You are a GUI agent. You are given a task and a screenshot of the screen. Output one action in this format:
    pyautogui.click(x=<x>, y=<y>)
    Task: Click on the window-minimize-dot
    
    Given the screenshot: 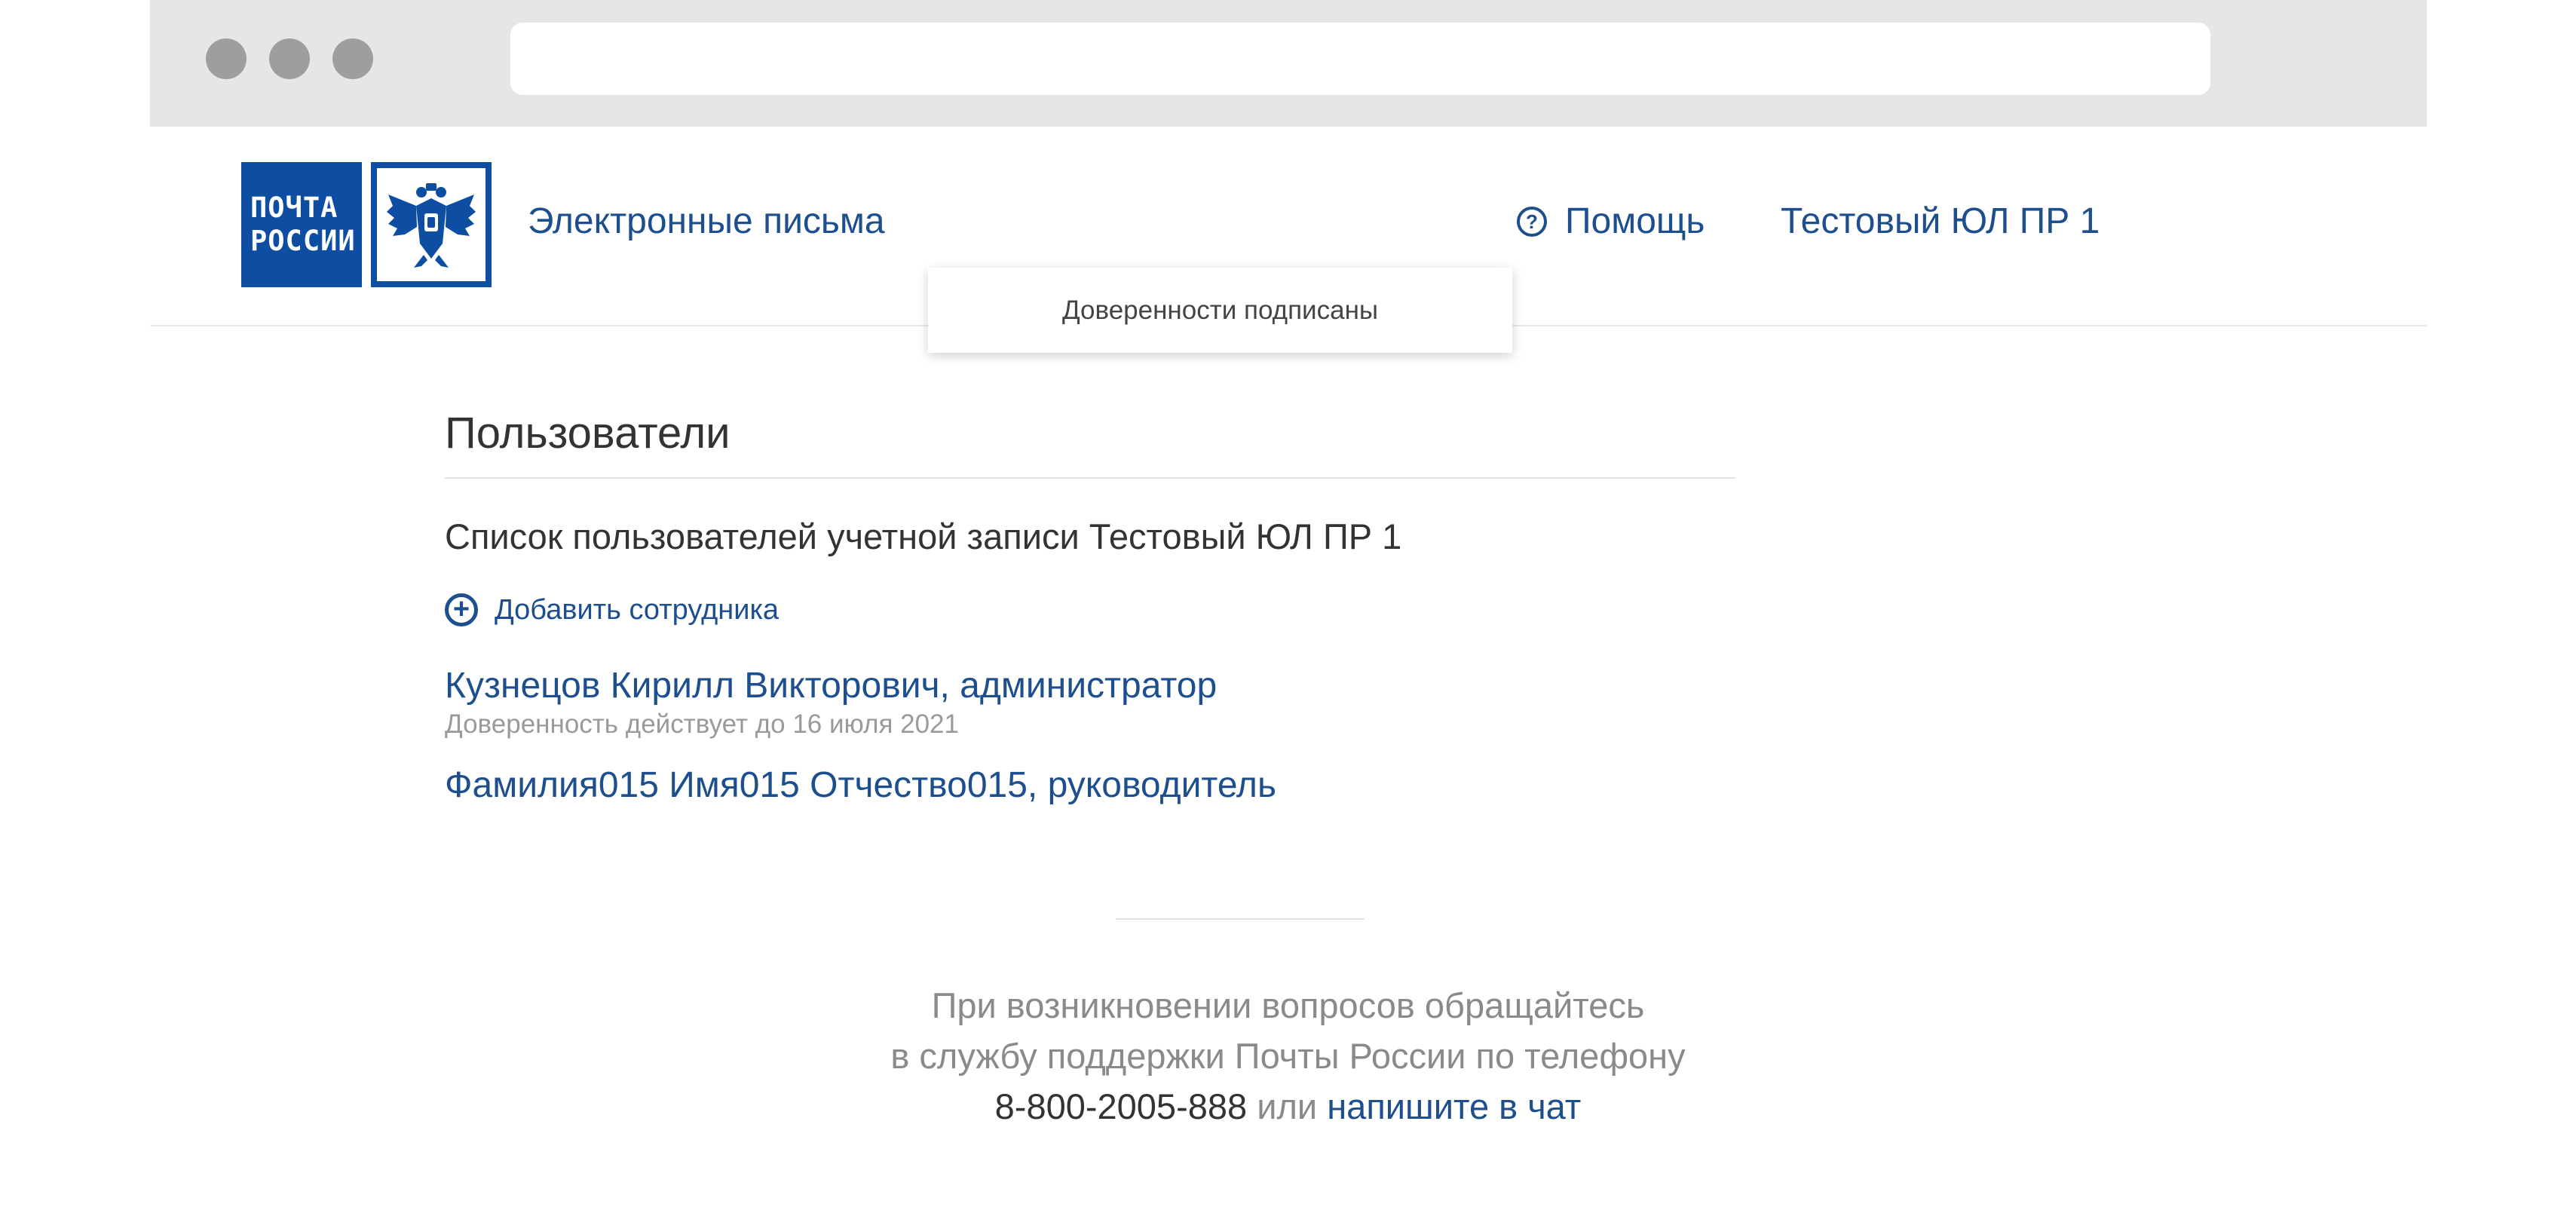 What is the action you would take?
    pyautogui.click(x=289, y=58)
    